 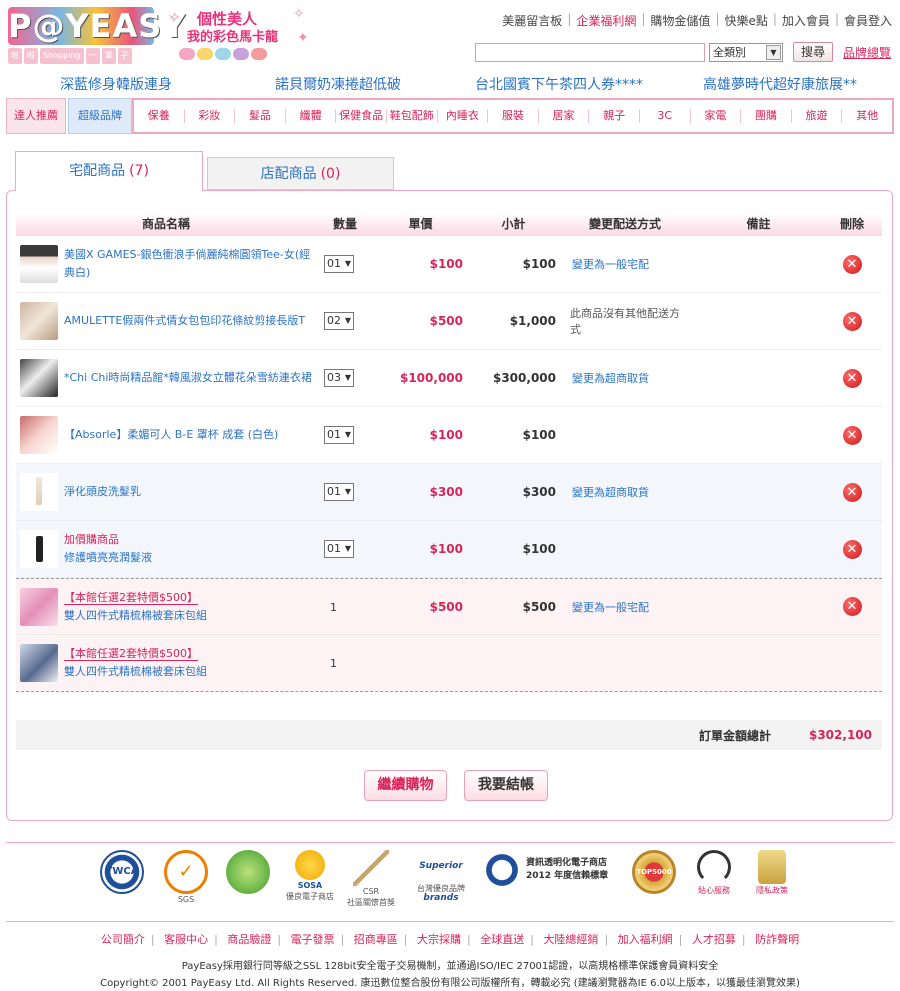 I want to click on footer-link: 全球直送, so click(x=502, y=939).